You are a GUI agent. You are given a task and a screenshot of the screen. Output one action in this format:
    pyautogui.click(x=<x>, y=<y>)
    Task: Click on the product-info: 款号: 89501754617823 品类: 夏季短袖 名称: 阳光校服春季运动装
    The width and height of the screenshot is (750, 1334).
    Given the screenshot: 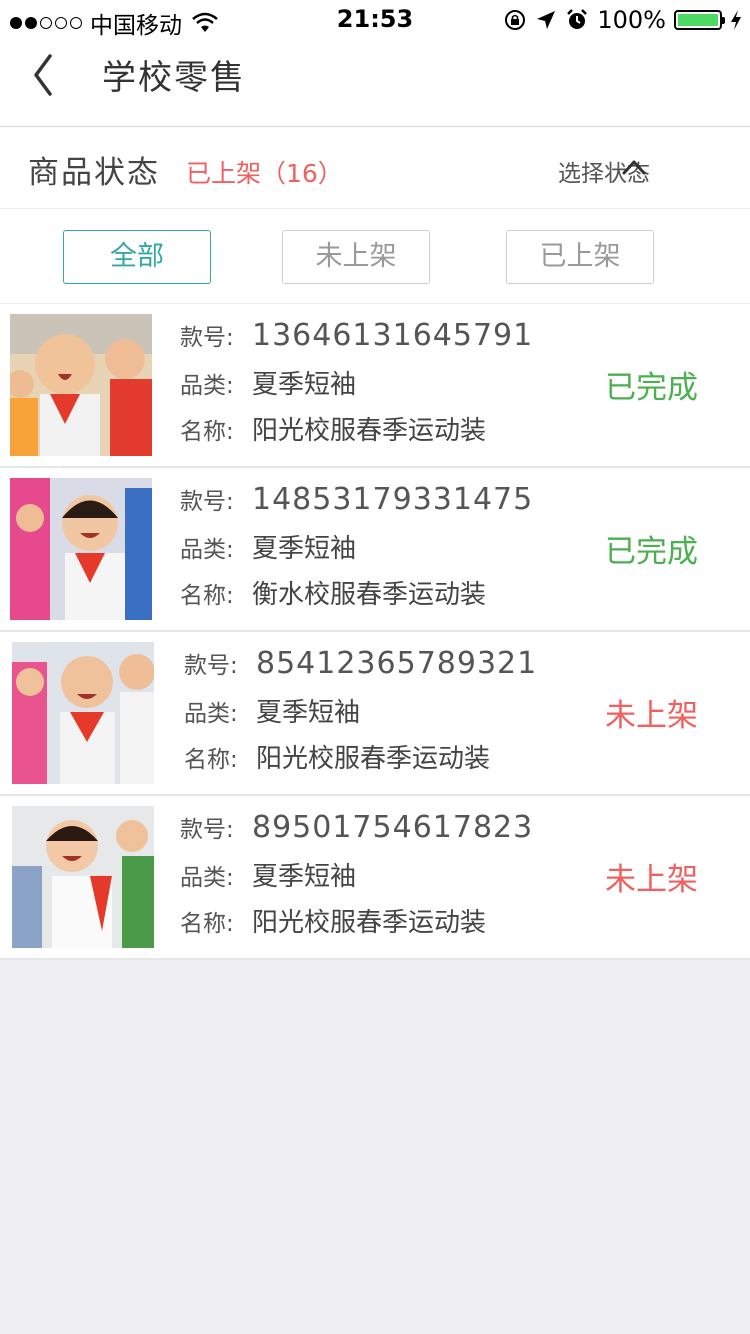 What is the action you would take?
    pyautogui.click(x=356, y=879)
    